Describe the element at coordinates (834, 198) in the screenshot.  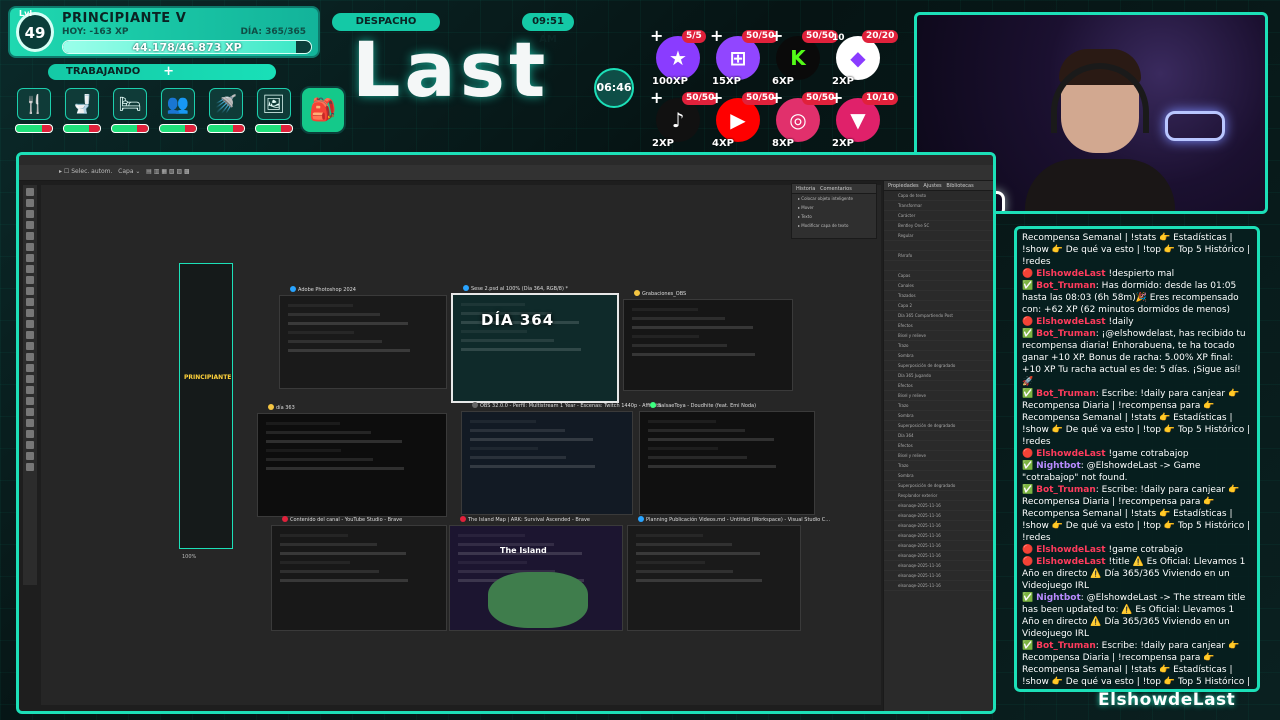
I see `history-item: ▸ Colocar objeto inteligente` at that location.